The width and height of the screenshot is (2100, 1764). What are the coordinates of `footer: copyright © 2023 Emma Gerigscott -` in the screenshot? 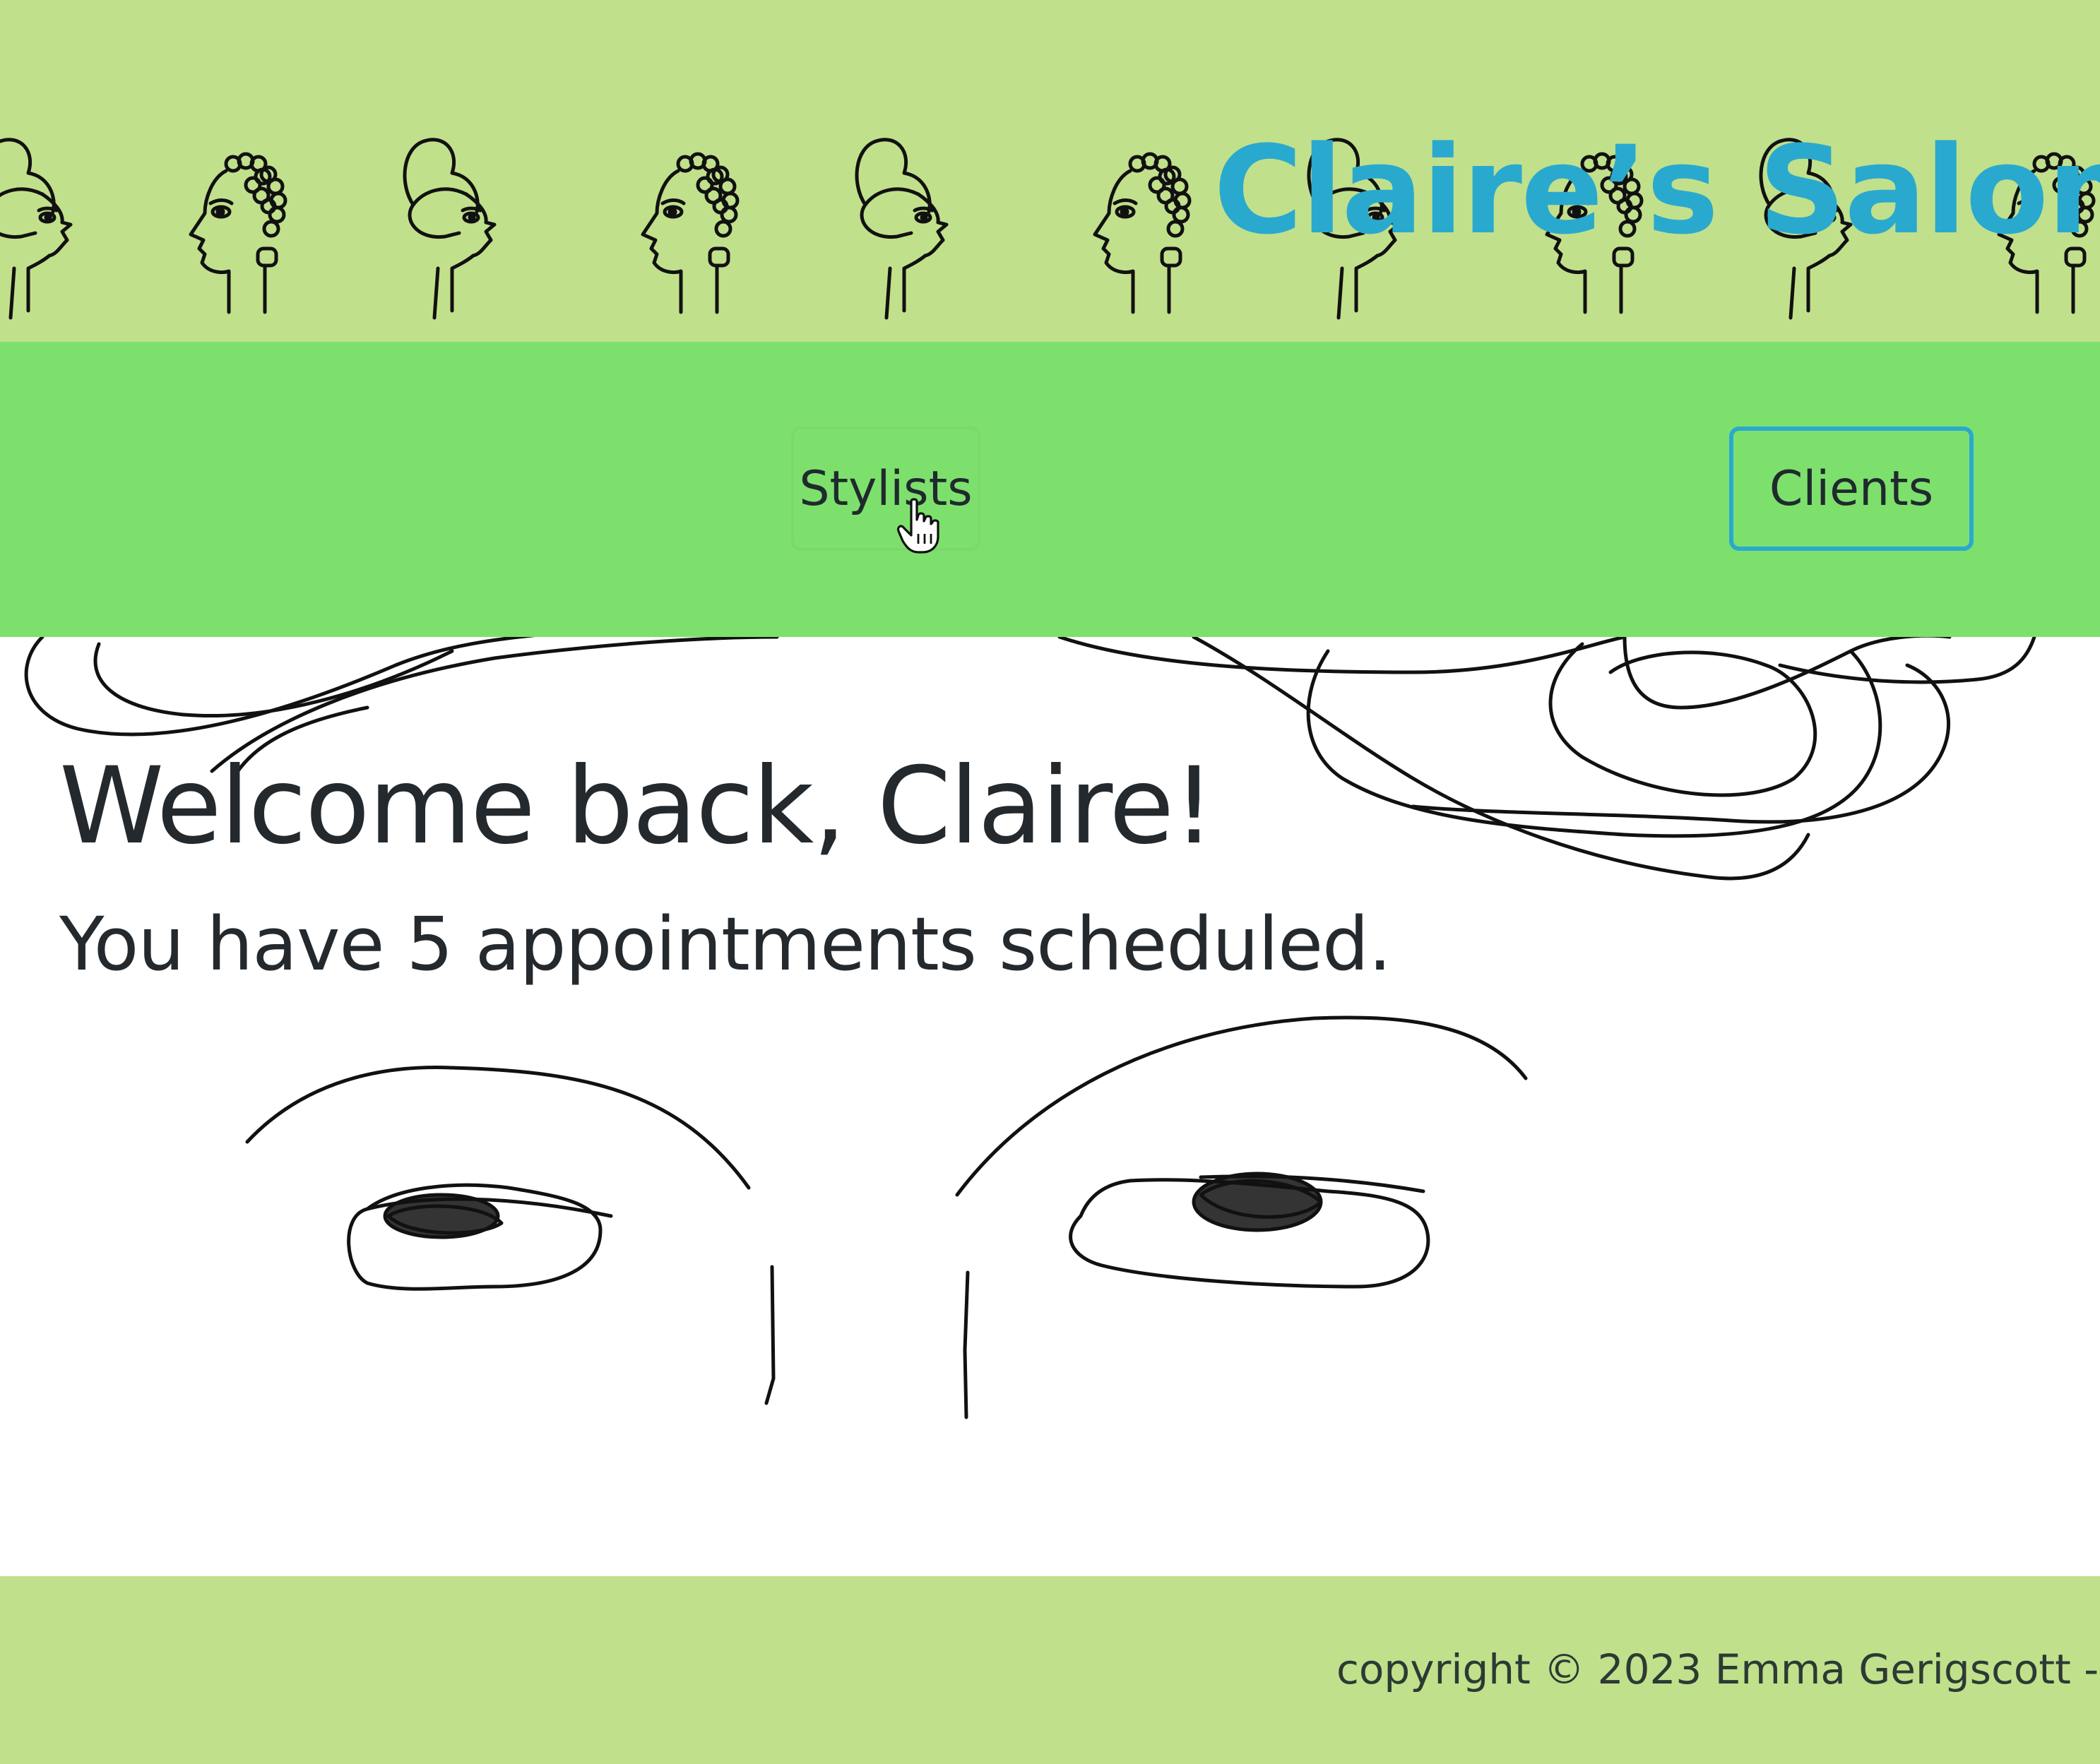 It's located at (1050, 1670).